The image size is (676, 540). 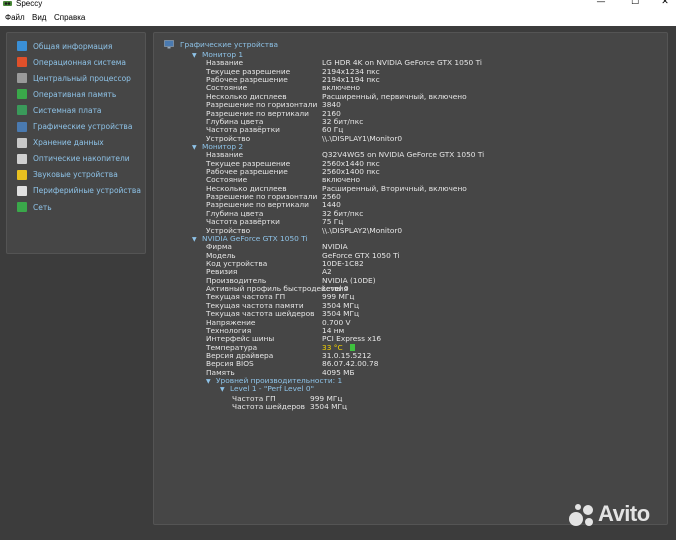 I want to click on sidebar-item-label: Оптические накопители, so click(x=81, y=159).